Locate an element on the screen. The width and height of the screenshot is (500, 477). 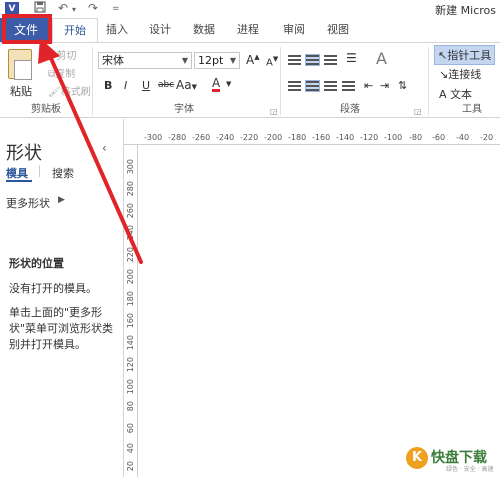
ruler-tick: -260 is located at coordinates (201, 137).